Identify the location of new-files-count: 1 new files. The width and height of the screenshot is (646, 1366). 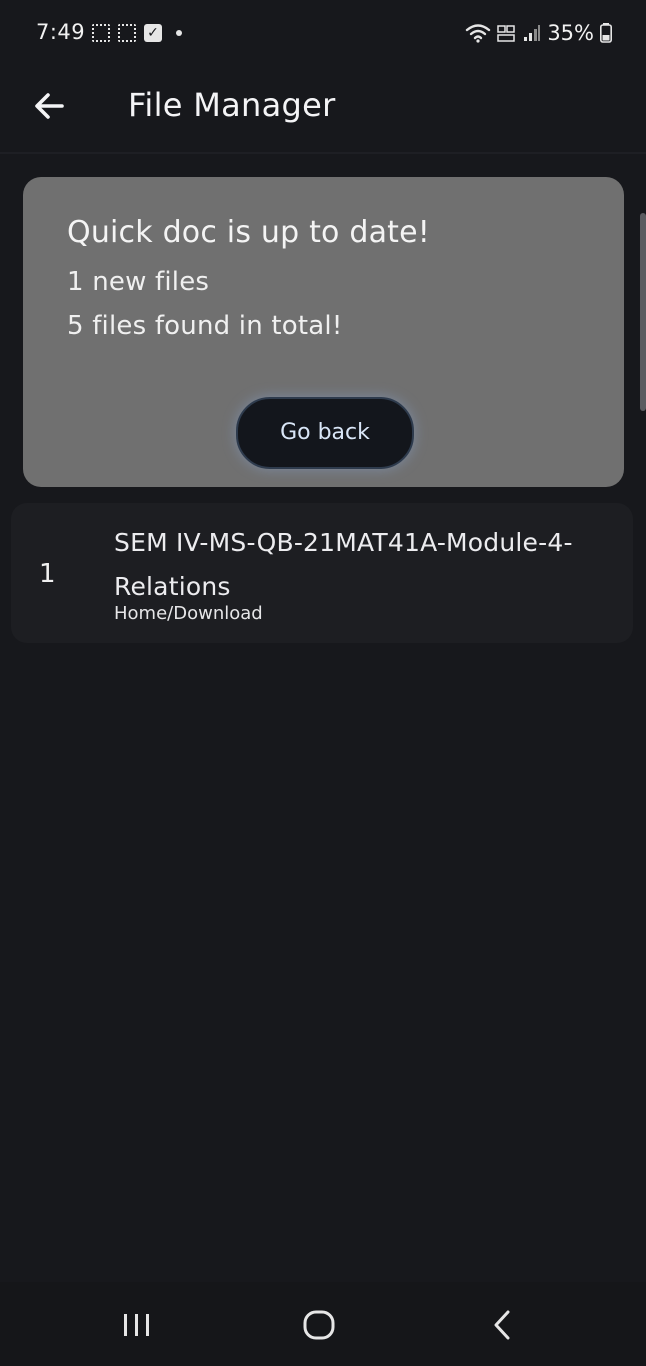
(138, 282).